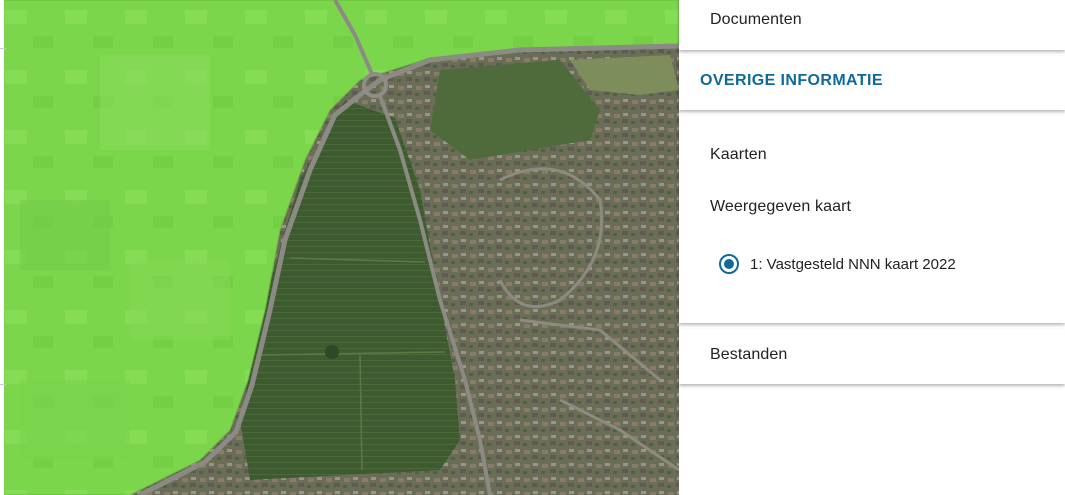  What do you see at coordinates (872, 25) in the screenshot?
I see `documents-section: Documenten` at bounding box center [872, 25].